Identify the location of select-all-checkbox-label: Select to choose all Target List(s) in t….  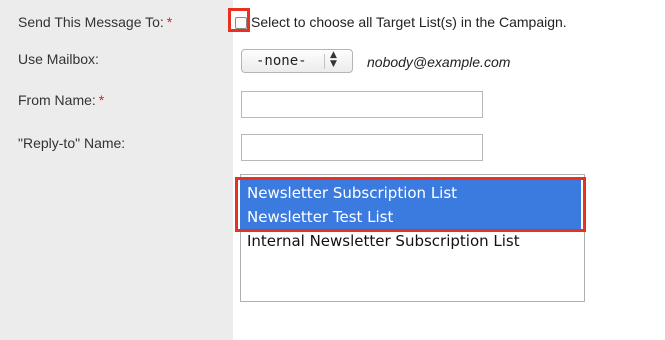
(409, 22).